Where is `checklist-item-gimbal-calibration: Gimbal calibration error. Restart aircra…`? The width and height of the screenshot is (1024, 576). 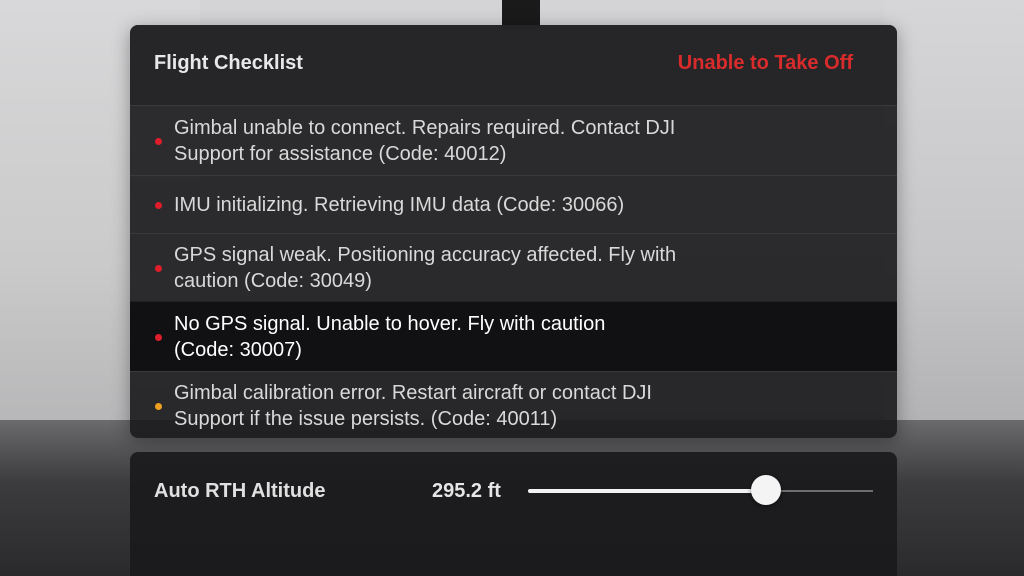 checklist-item-gimbal-calibration: Gimbal calibration error. Restart aircra… is located at coordinates (513, 404).